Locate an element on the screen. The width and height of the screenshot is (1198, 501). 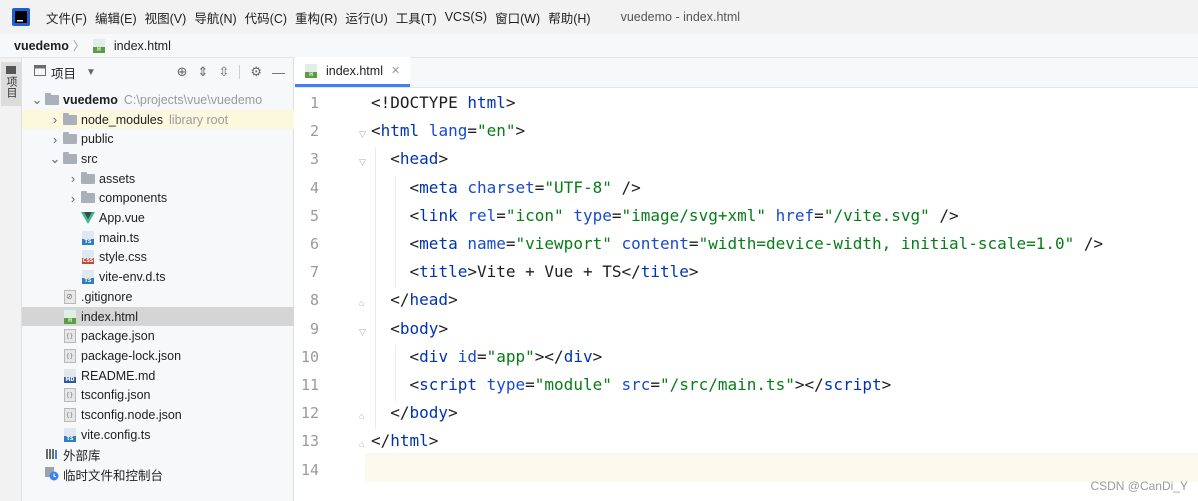
hide-panel-icon: — is located at coordinates (278, 72).